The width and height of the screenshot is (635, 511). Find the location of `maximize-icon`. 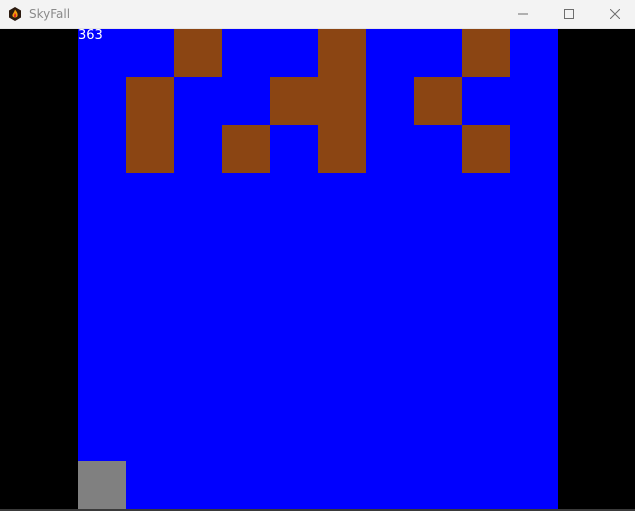

maximize-icon is located at coordinates (569, 14).